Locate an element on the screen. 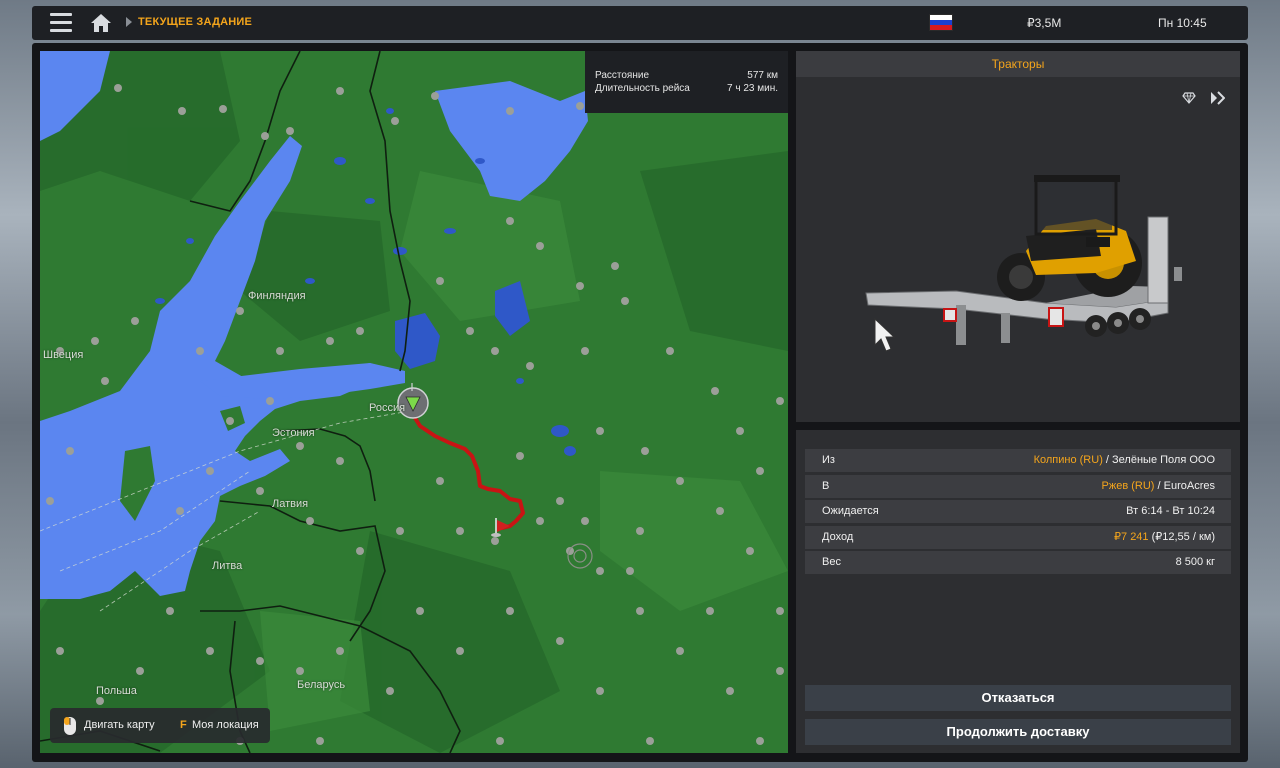 This screenshot has width=1280, height=768. label-poland: Польша is located at coordinates (116, 691).